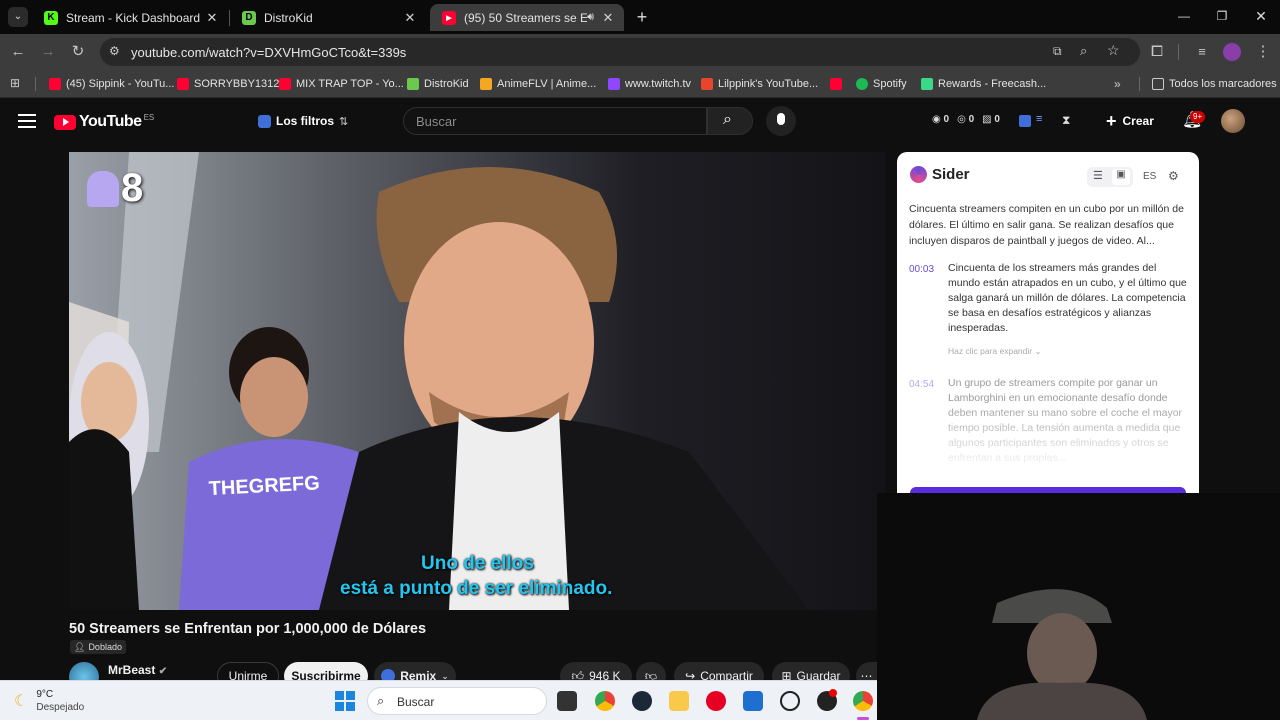 The image size is (1280, 720). I want to click on tab-distrokid: D DistroKid ✕, so click(328, 17).